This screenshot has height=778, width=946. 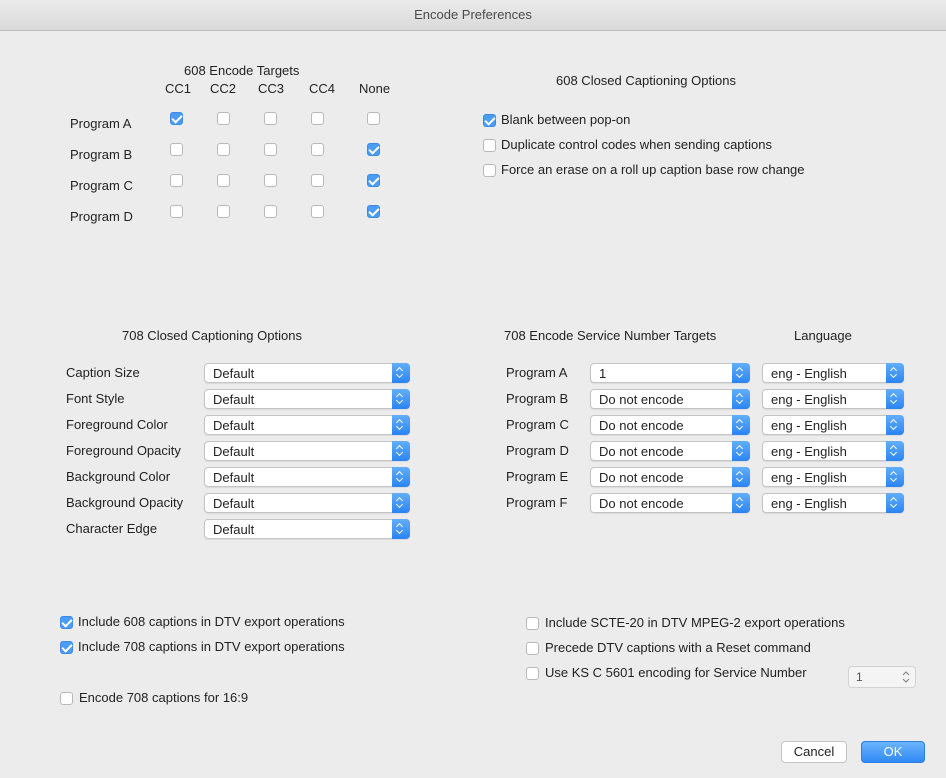 I want to click on target708-label-3: Program D, so click(x=537, y=450).